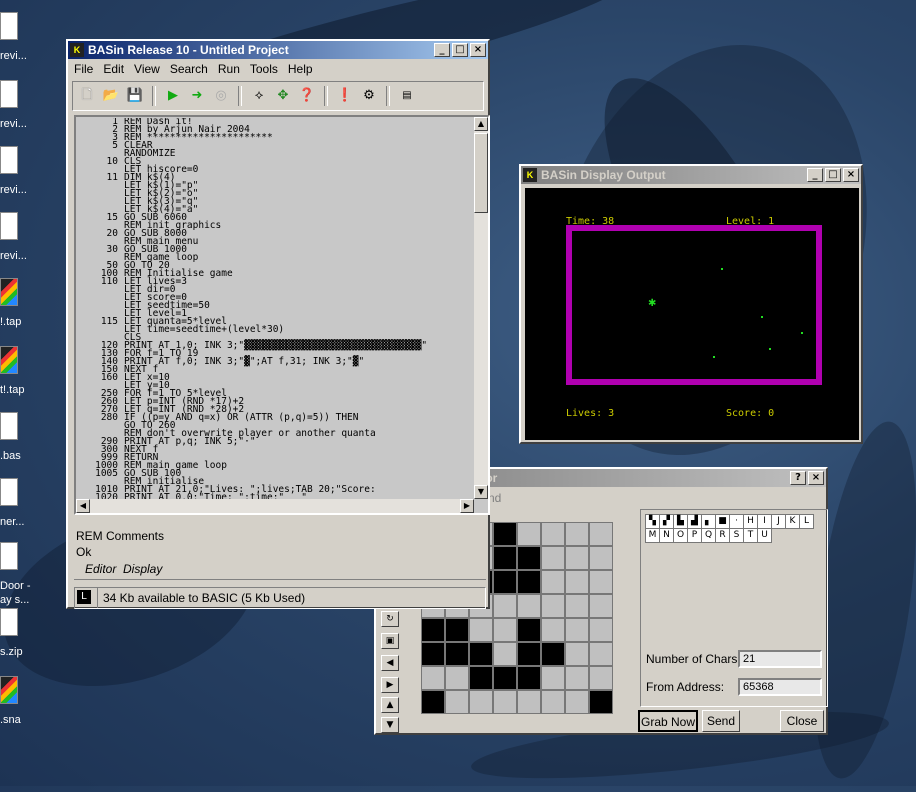  Describe the element at coordinates (792, 521) in the screenshot. I see `udg-char-cell: K` at that location.